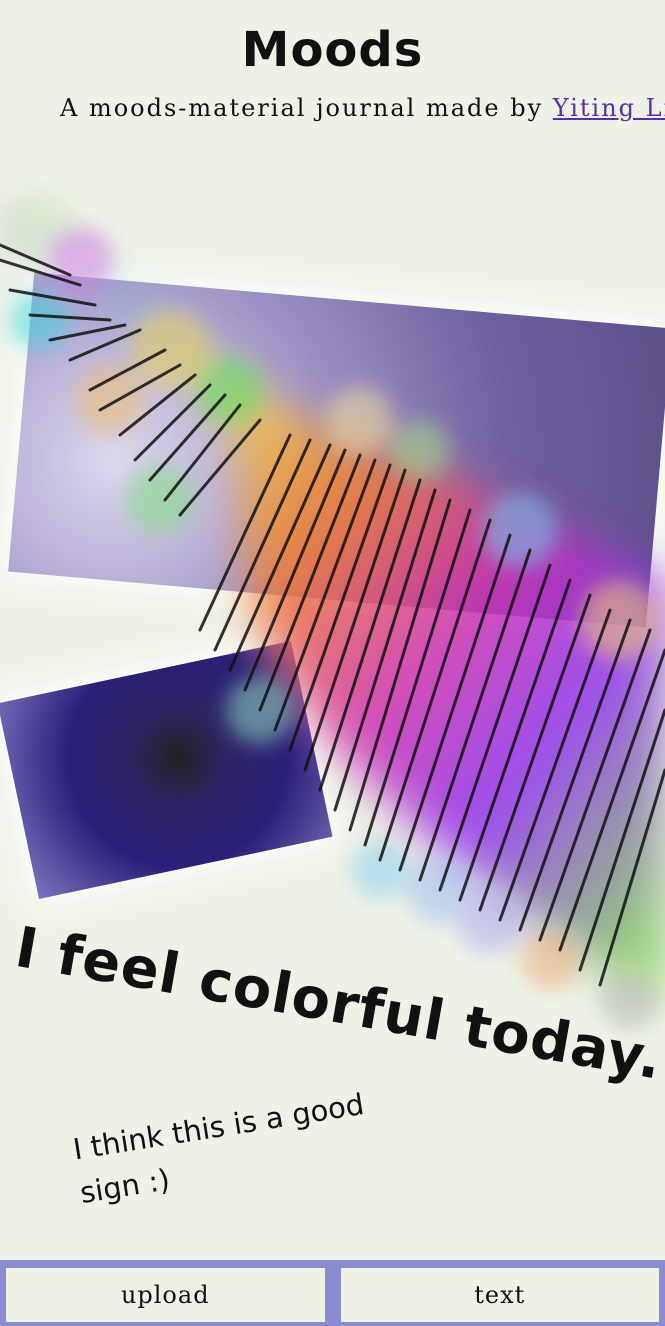 The height and width of the screenshot is (1326, 665). I want to click on subtitle-text: A moods-material journal made by, so click(306, 108).